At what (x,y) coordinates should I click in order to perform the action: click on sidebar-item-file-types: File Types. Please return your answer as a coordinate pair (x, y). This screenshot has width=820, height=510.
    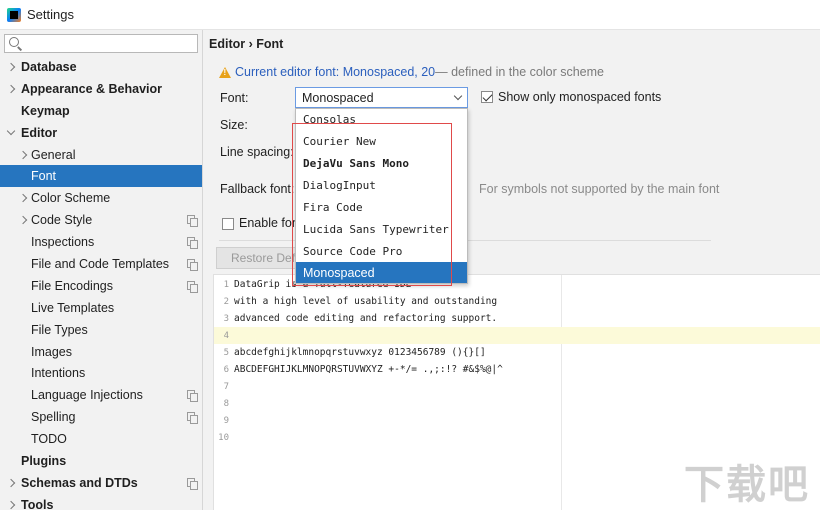
    Looking at the image, I should click on (101, 330).